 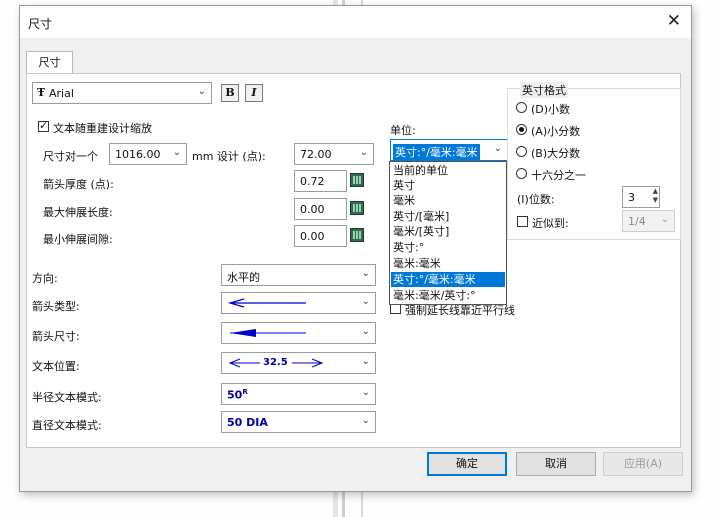 I want to click on truetype-icon: Ŧ, so click(x=41, y=92).